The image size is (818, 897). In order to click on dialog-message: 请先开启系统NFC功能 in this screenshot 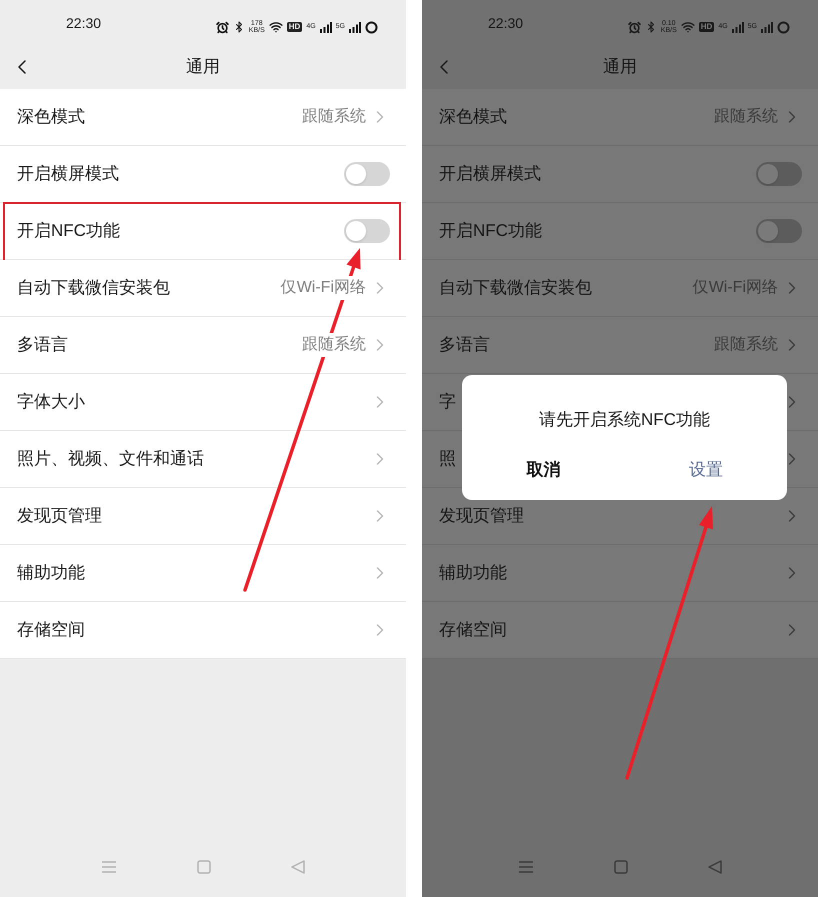, I will do `click(624, 420)`.